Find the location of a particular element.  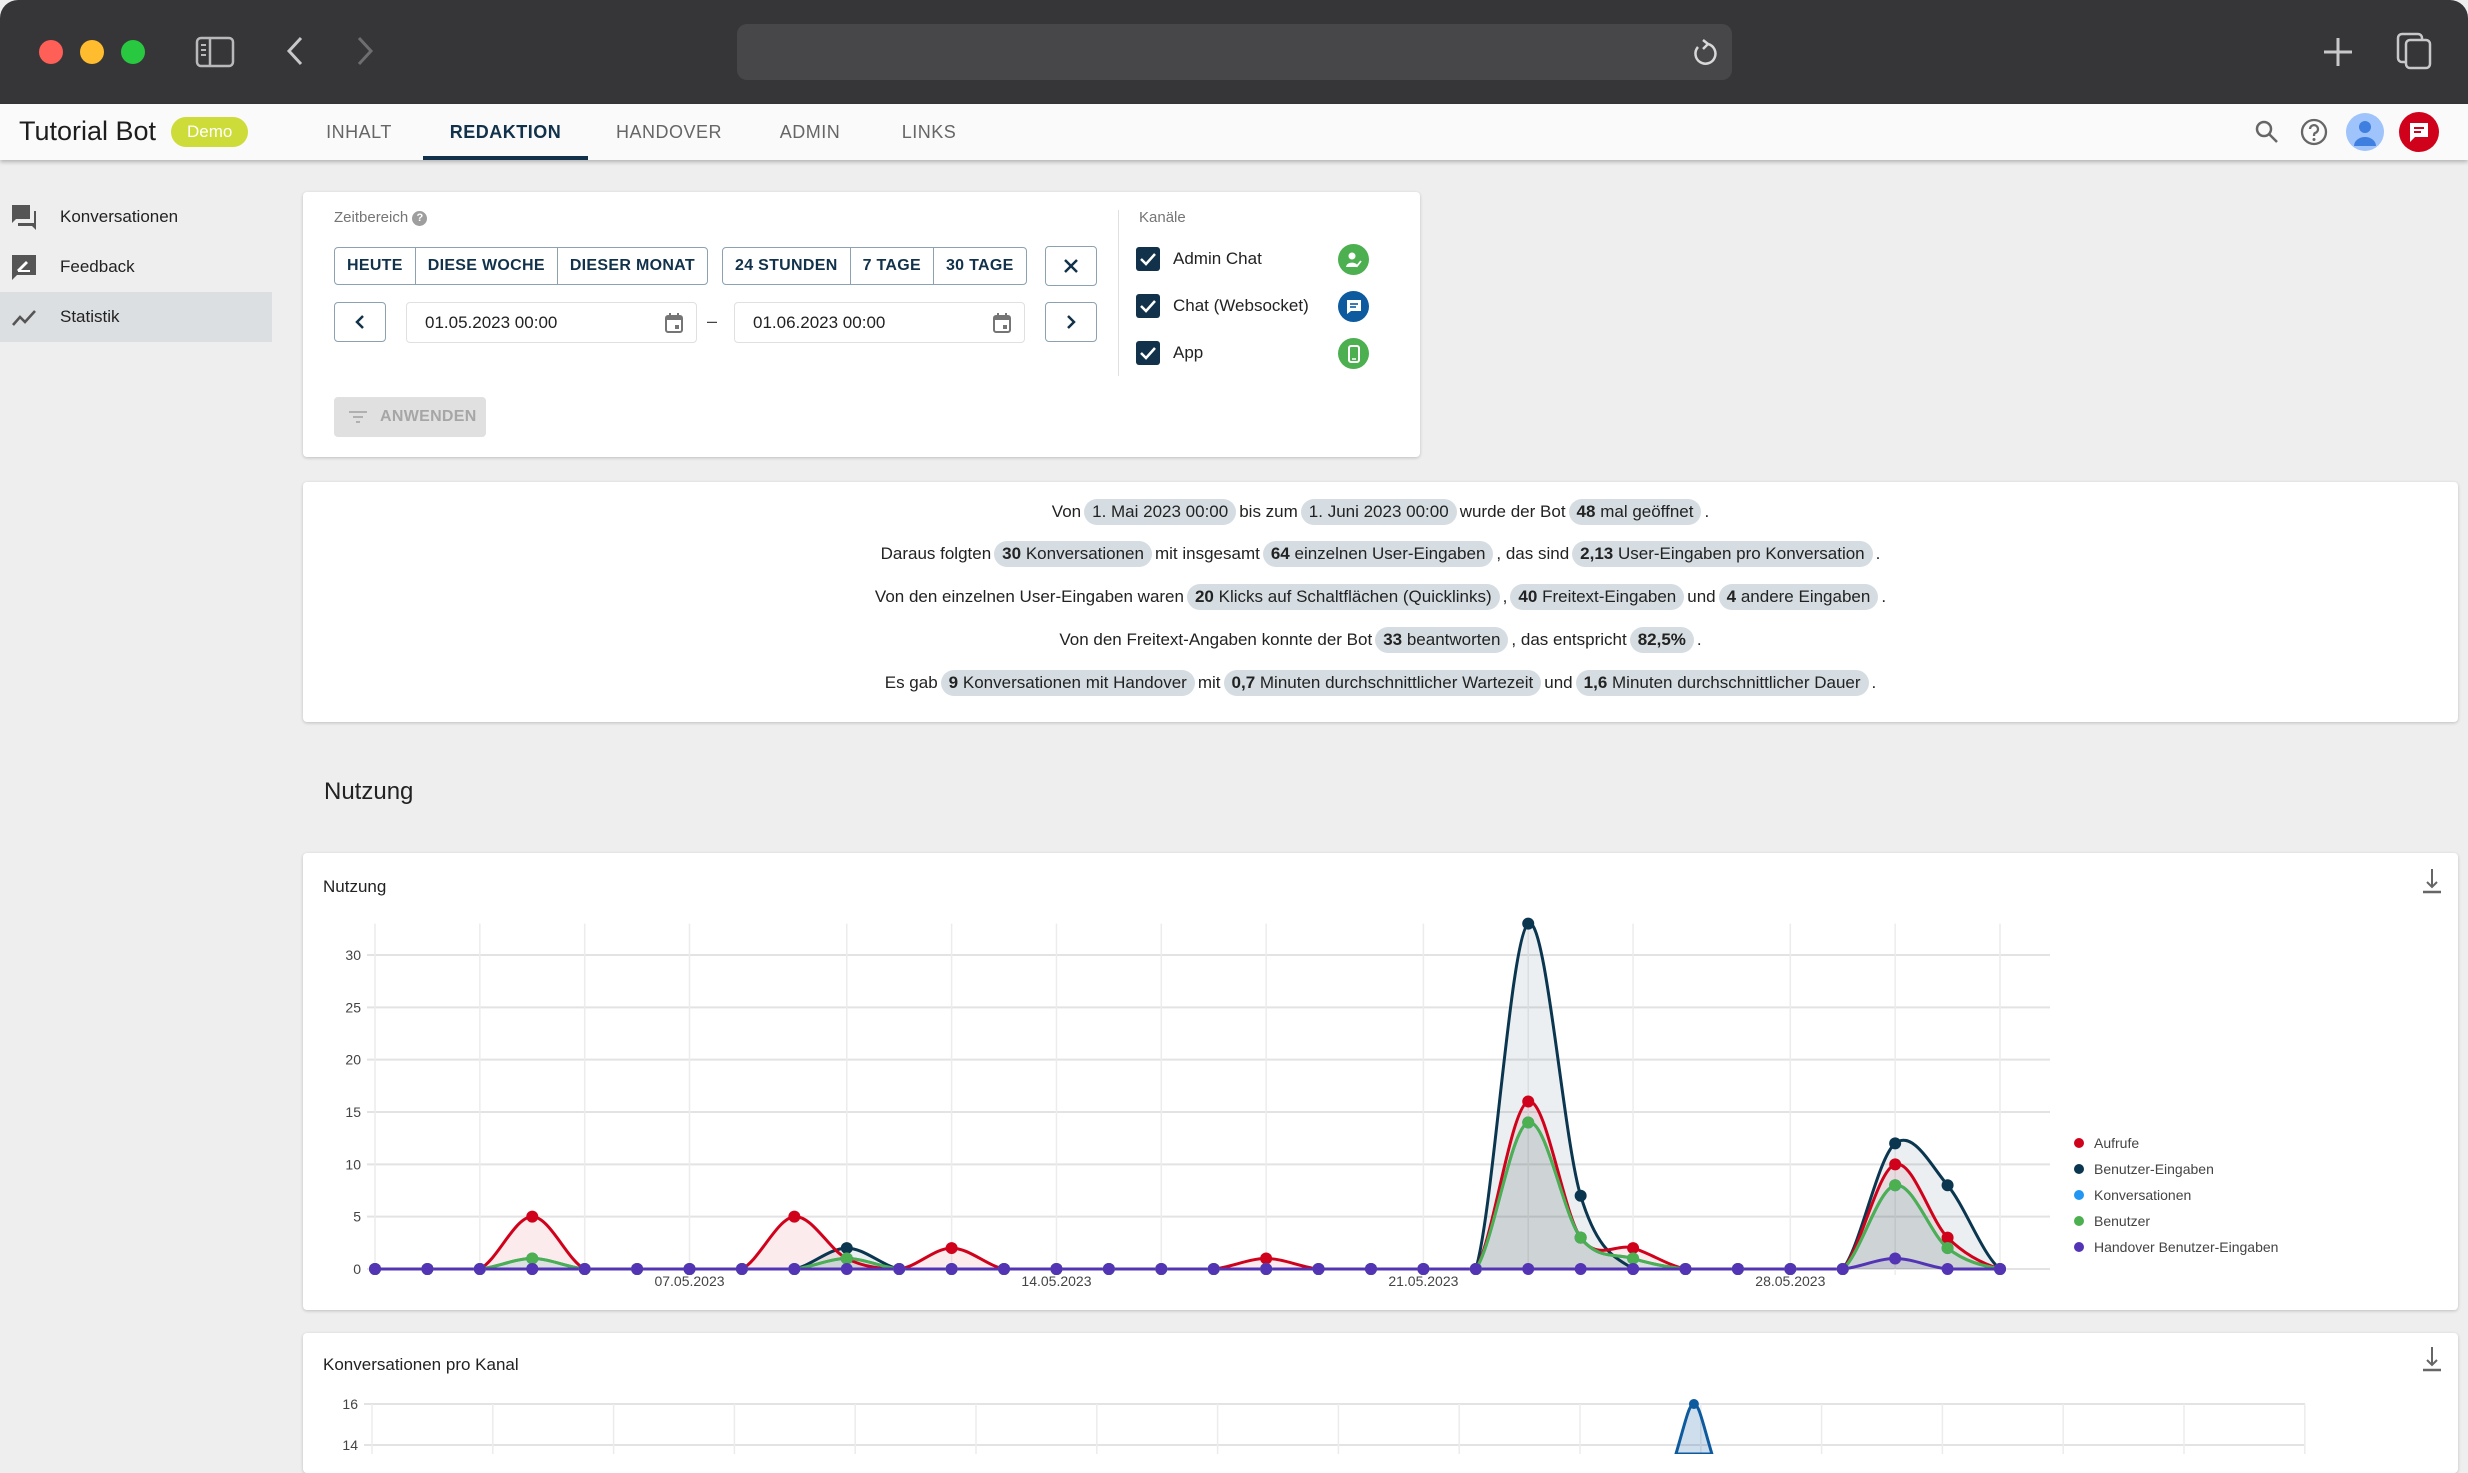

tab-links: LINKS is located at coordinates (929, 132).